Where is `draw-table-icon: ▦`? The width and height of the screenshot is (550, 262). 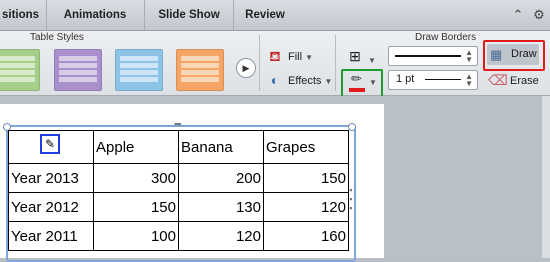
draw-table-icon: ▦ is located at coordinates (496, 54).